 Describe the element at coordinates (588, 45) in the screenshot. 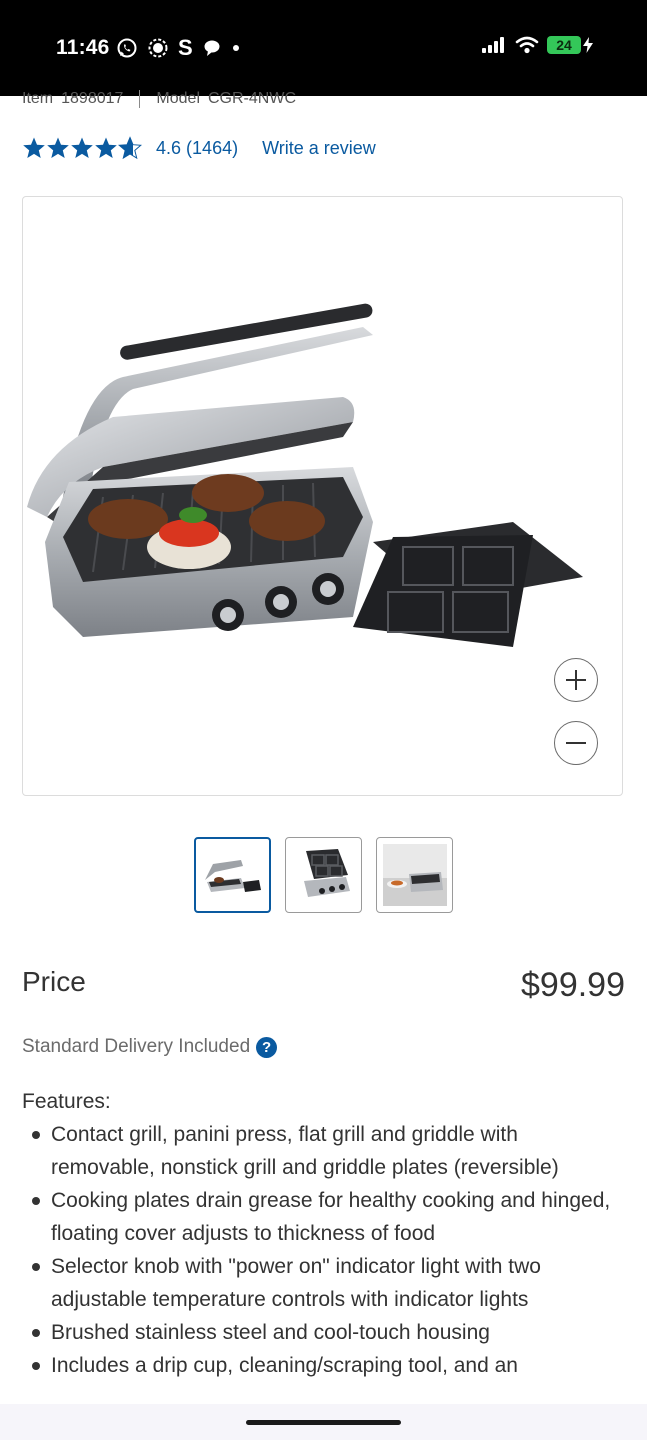

I see `charging-bolt-icon` at that location.